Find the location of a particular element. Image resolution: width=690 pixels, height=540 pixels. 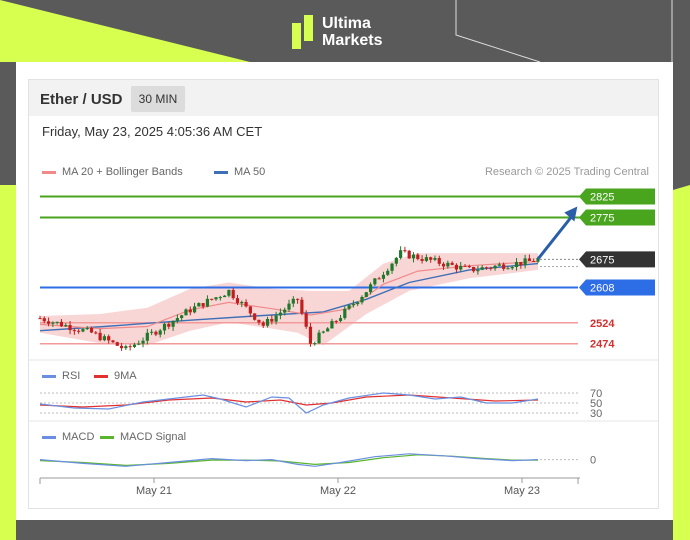

bollinger-band is located at coordinates (289, 299).